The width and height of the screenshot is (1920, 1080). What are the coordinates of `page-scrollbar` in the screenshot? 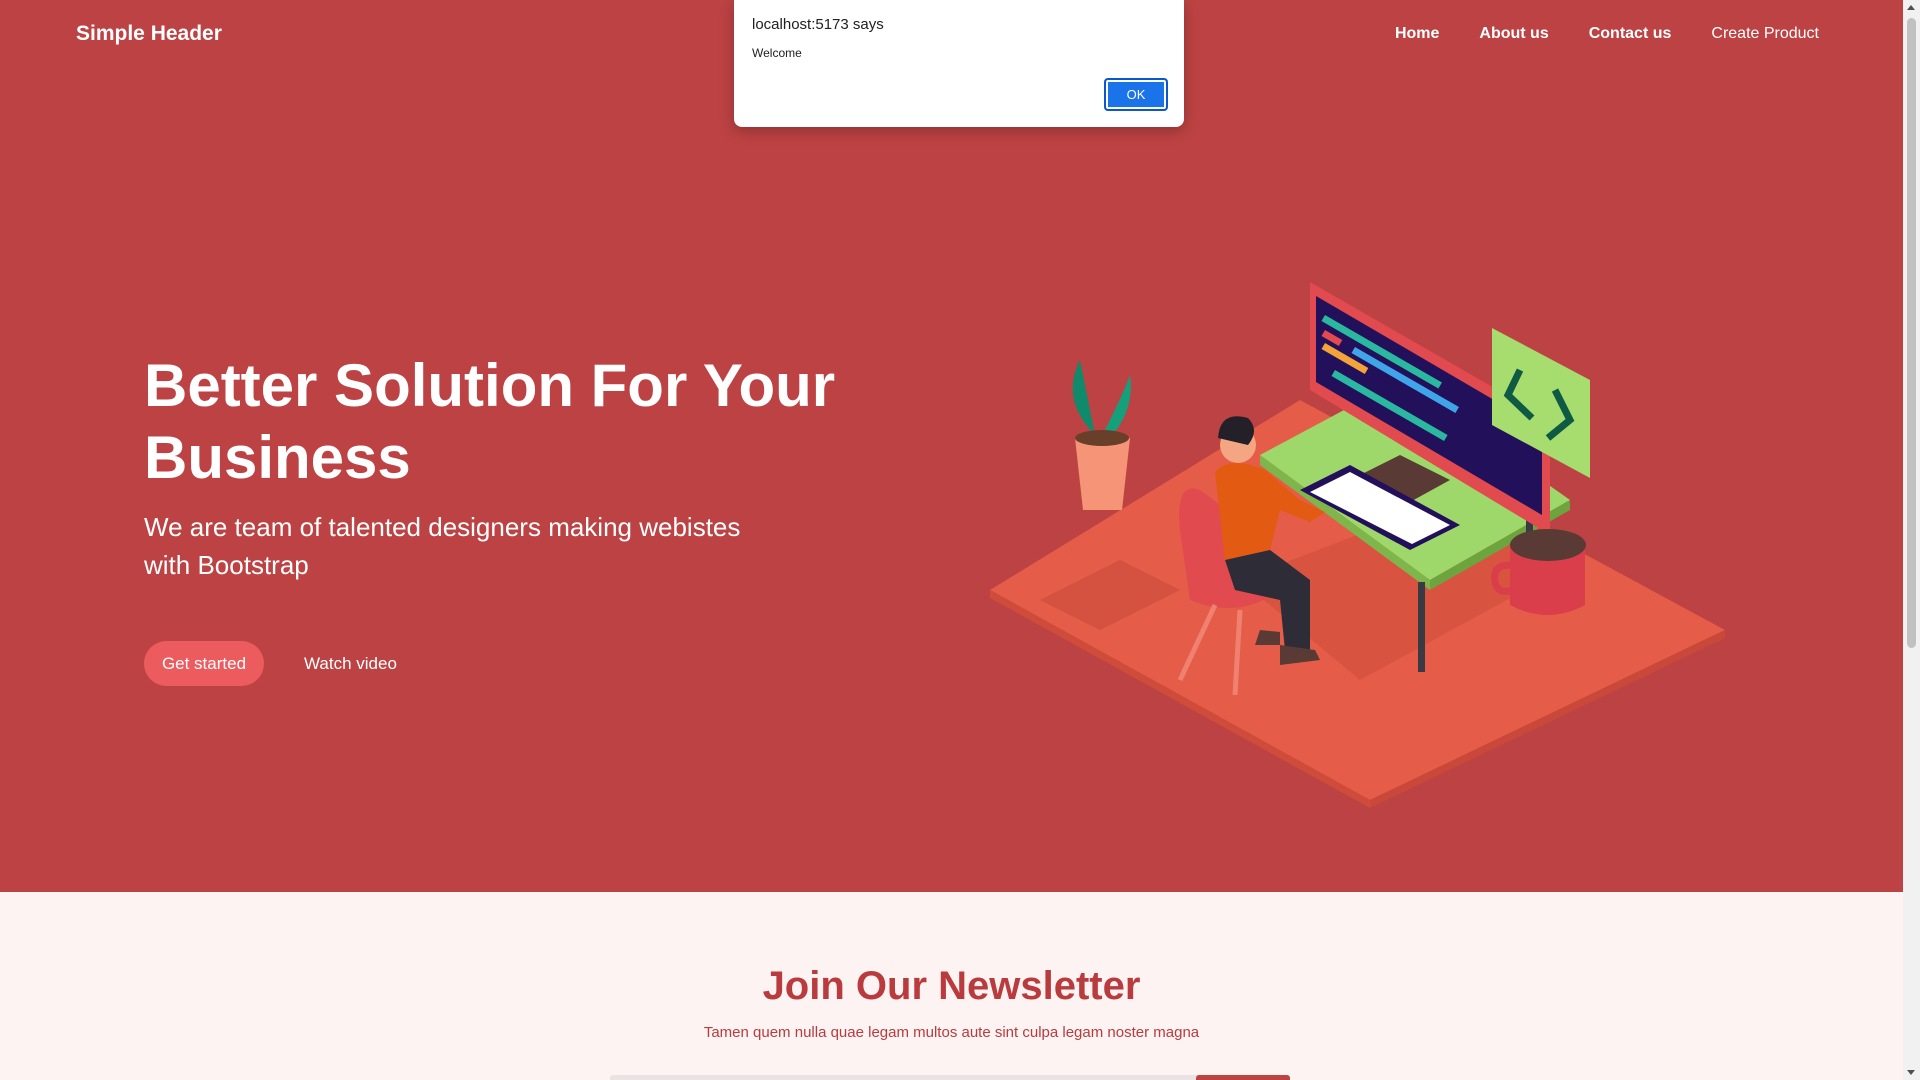 It's located at (1911, 540).